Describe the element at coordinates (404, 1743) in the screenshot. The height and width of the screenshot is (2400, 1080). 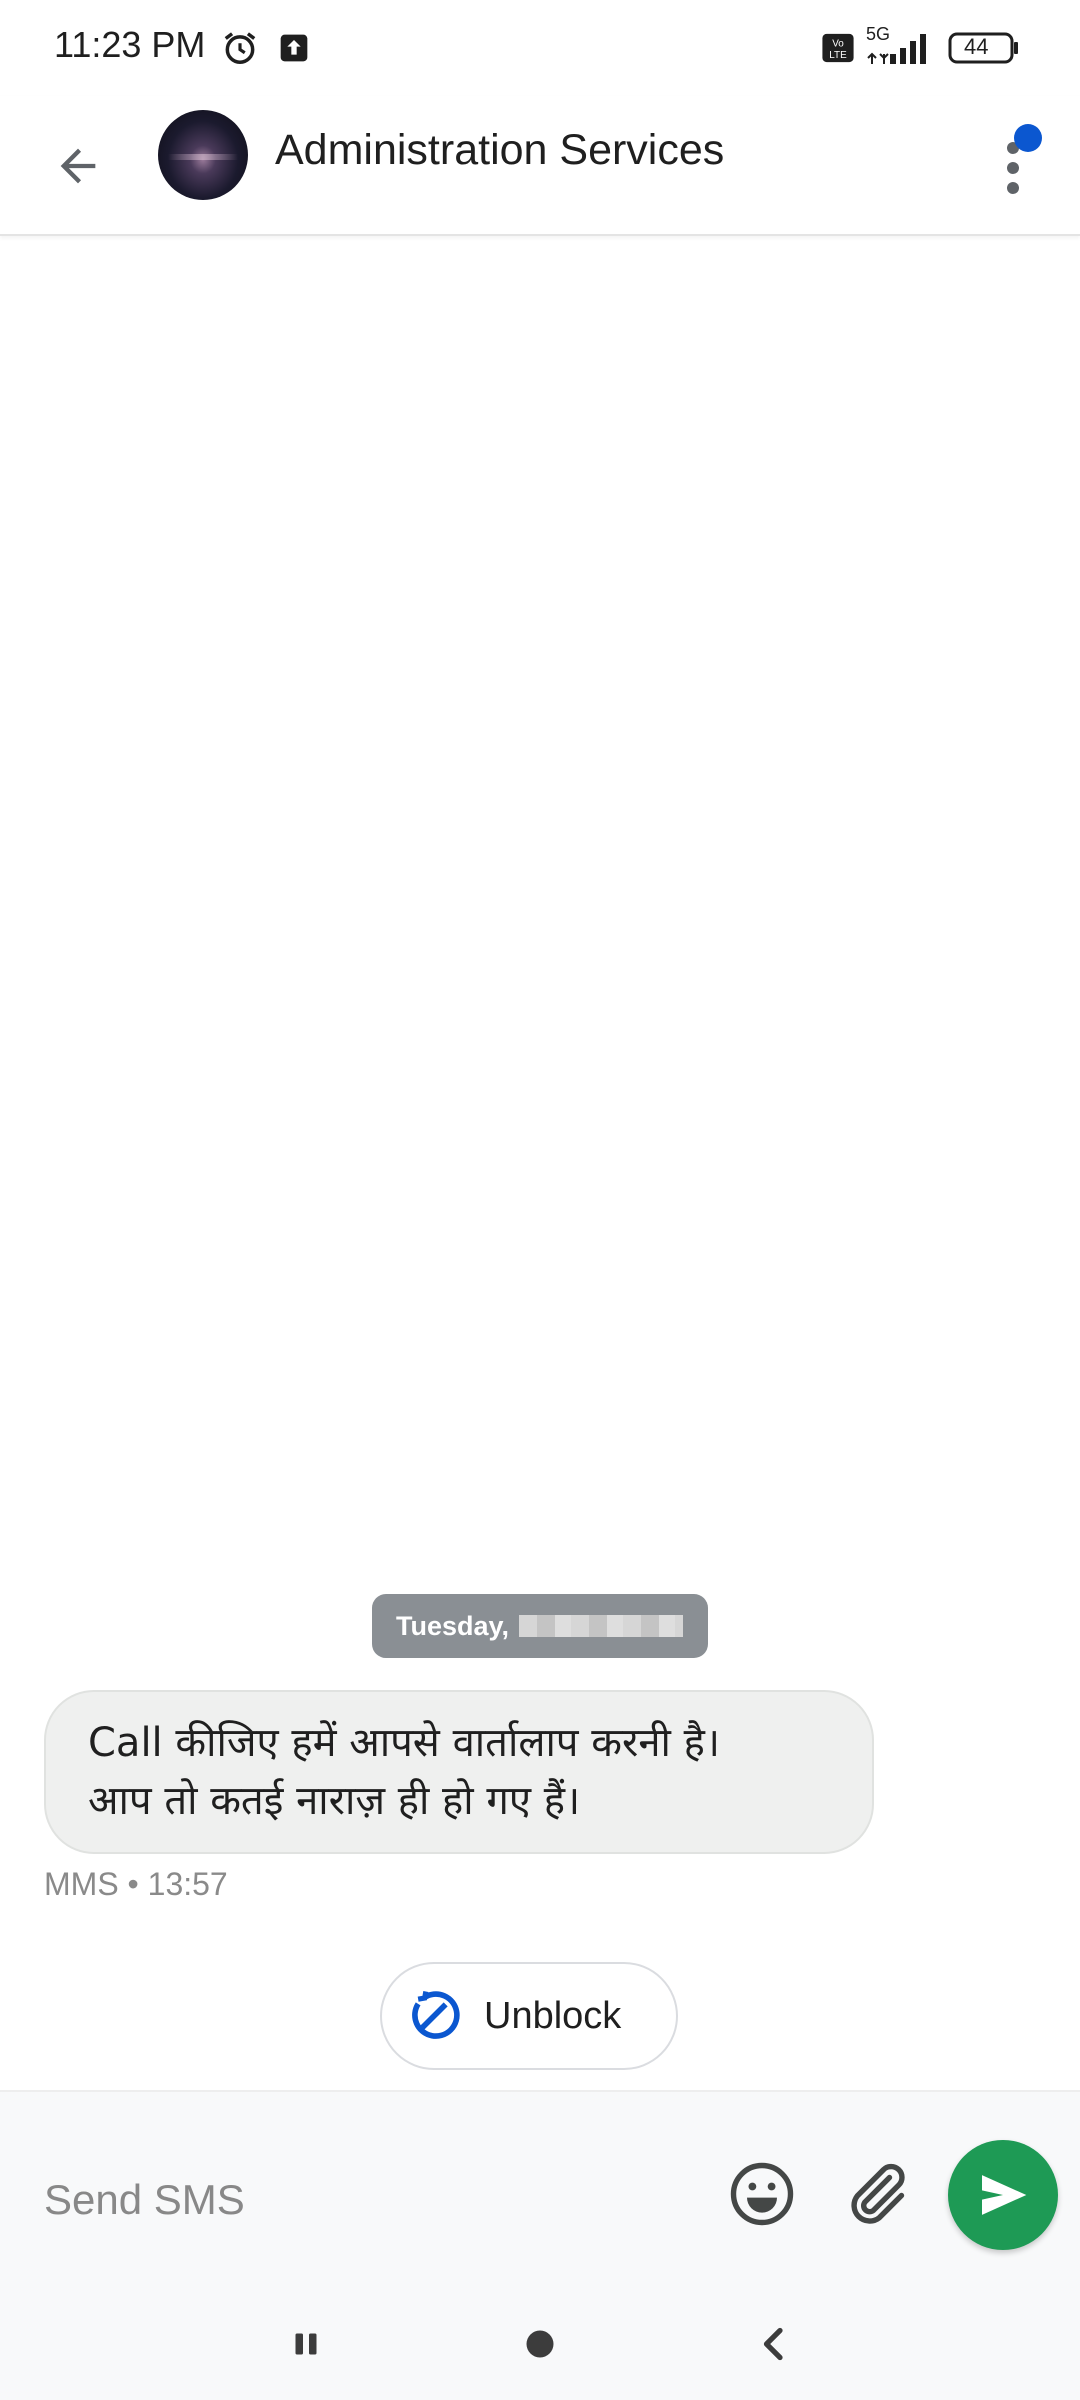
I see `message-line: Call कीजिए हमें आपसे वार्तालाप करनी है।` at that location.